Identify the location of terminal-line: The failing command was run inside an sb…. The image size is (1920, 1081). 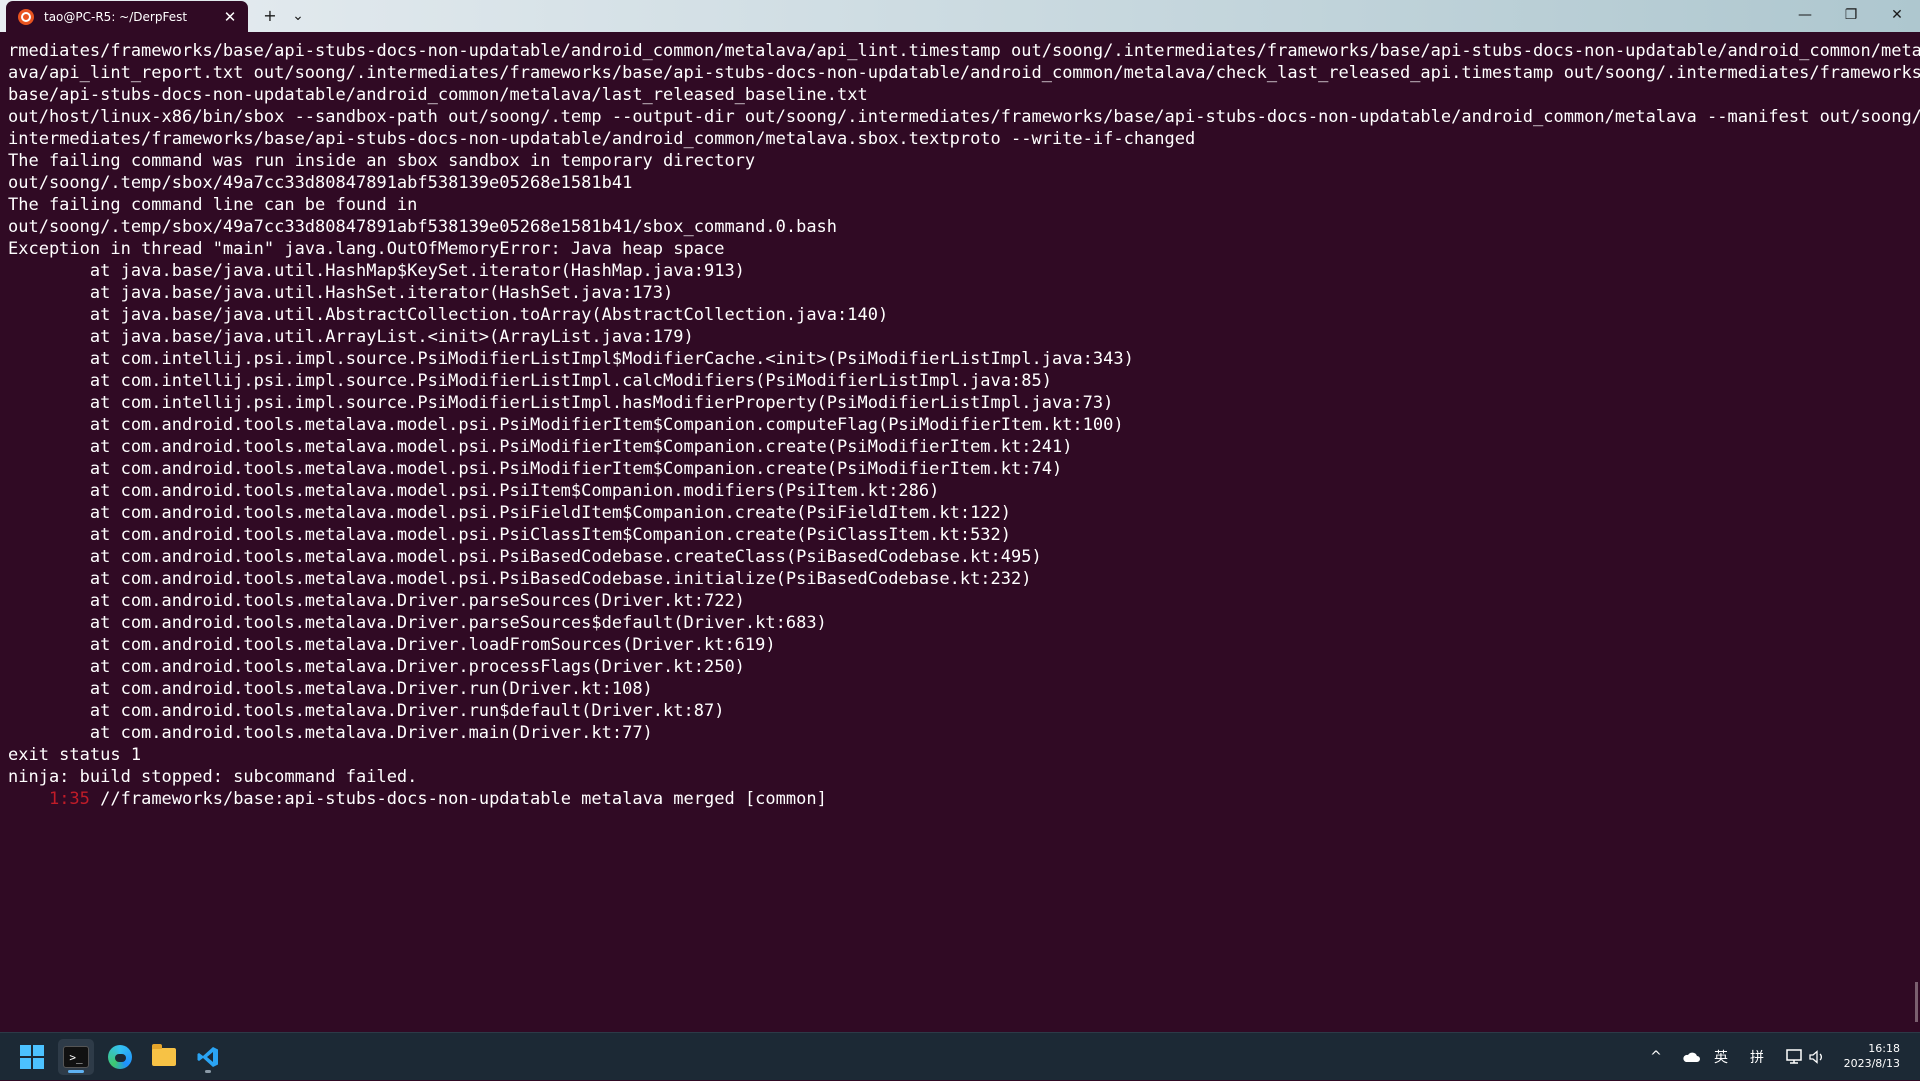
(382, 161).